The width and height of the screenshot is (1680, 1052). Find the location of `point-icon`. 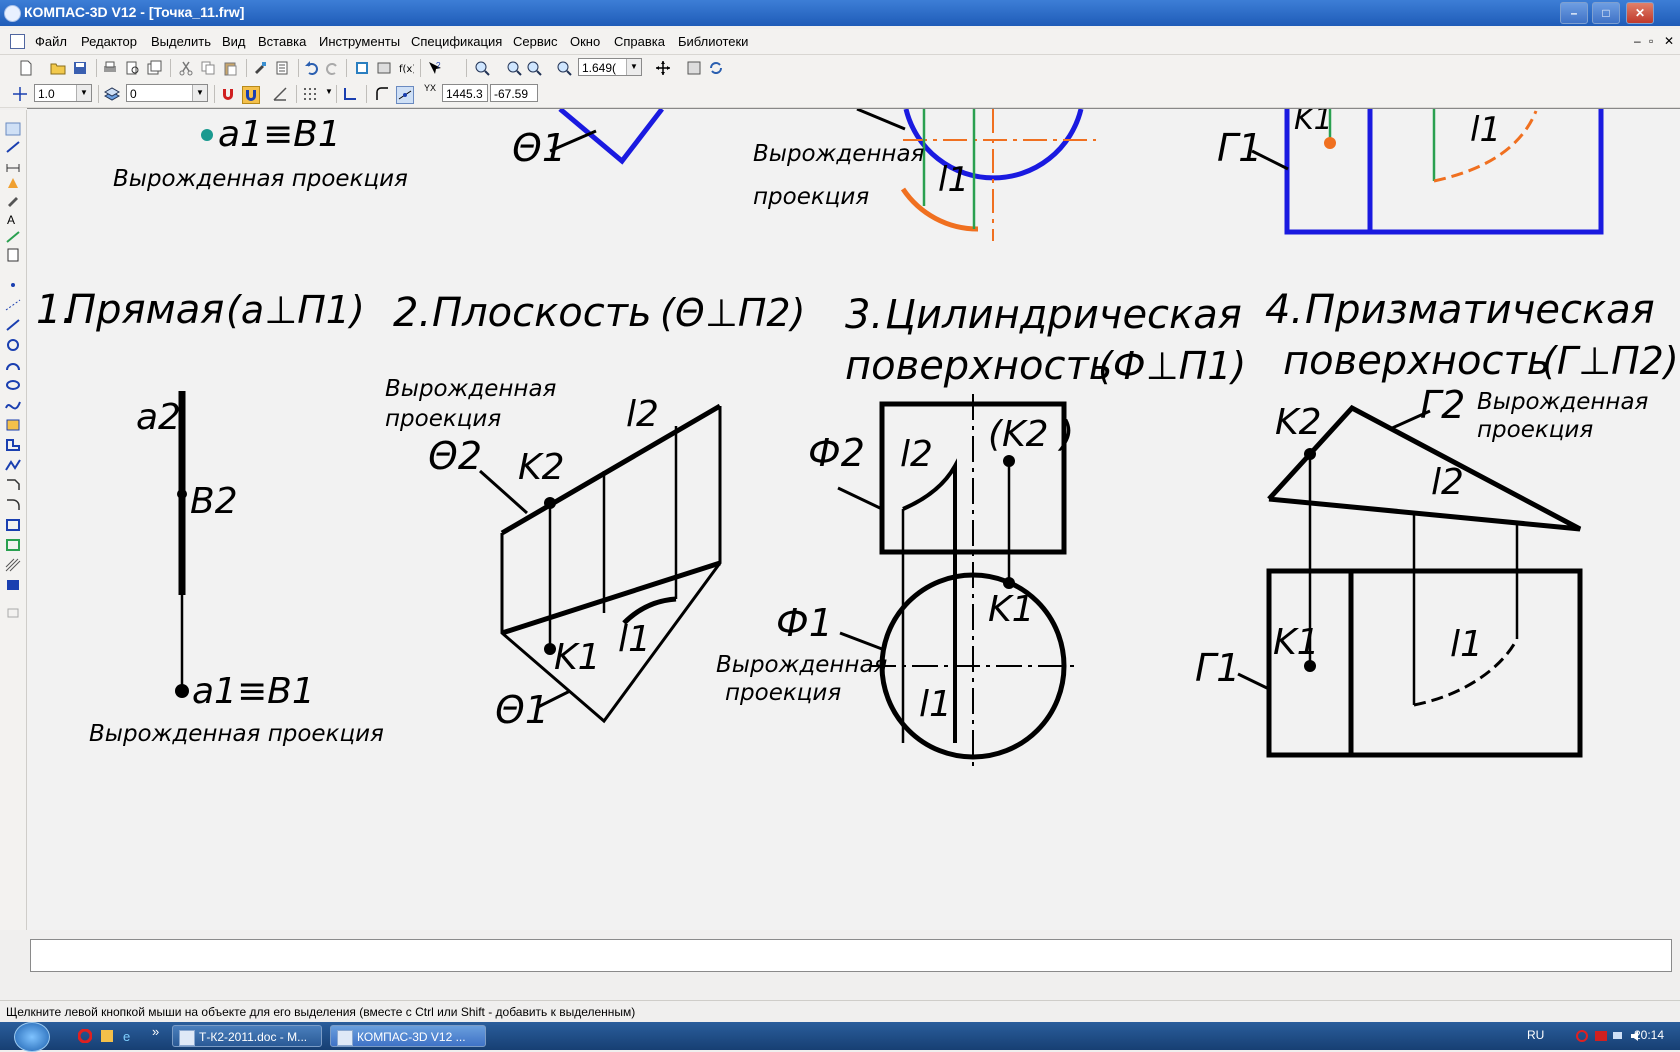

point-icon is located at coordinates (13, 285).